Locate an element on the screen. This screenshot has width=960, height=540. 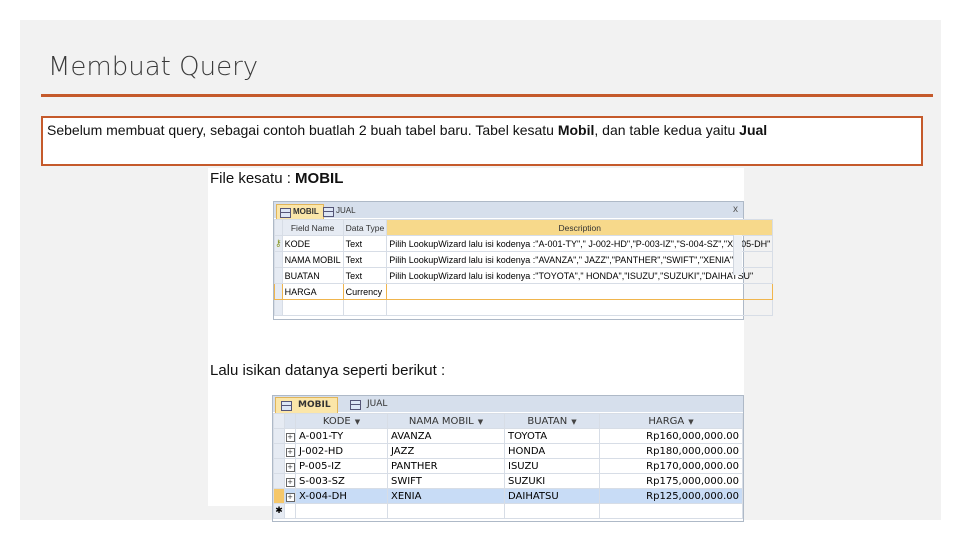
intro-jual: Jual is located at coordinates (753, 130).